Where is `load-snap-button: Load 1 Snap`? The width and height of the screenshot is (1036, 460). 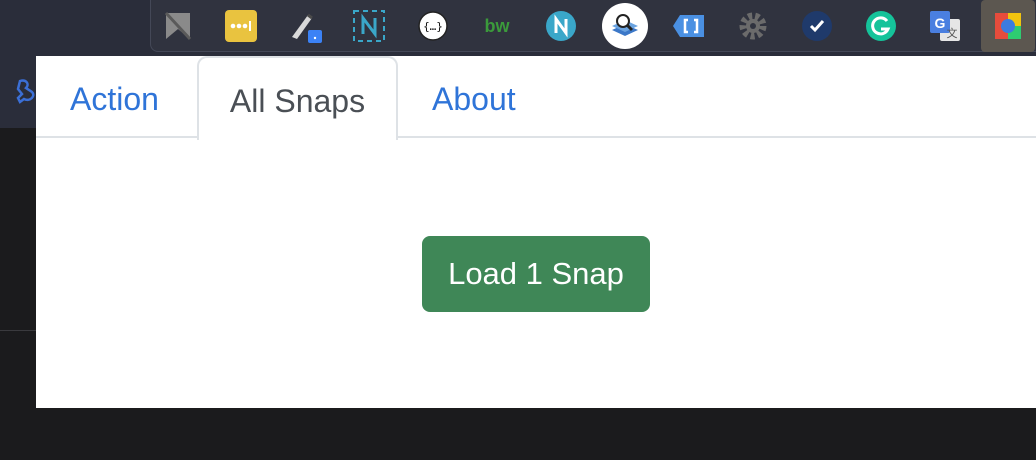
load-snap-button: Load 1 Snap is located at coordinates (536, 274).